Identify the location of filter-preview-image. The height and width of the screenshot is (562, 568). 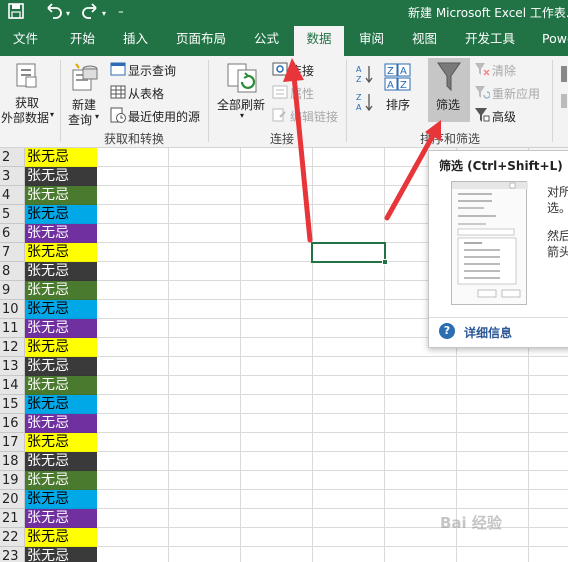
(489, 243).